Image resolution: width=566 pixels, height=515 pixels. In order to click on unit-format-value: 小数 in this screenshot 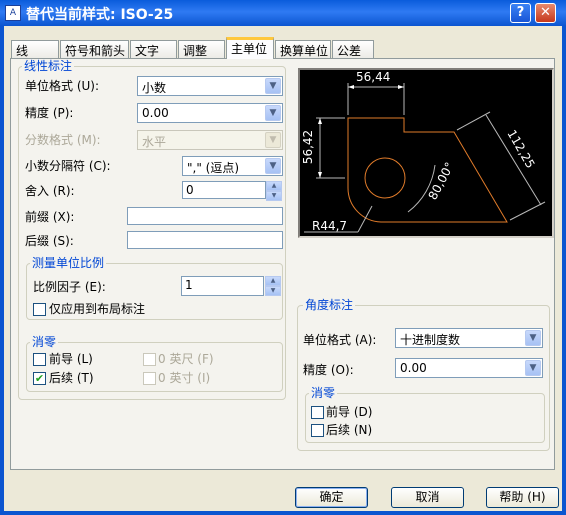, I will do `click(154, 88)`.